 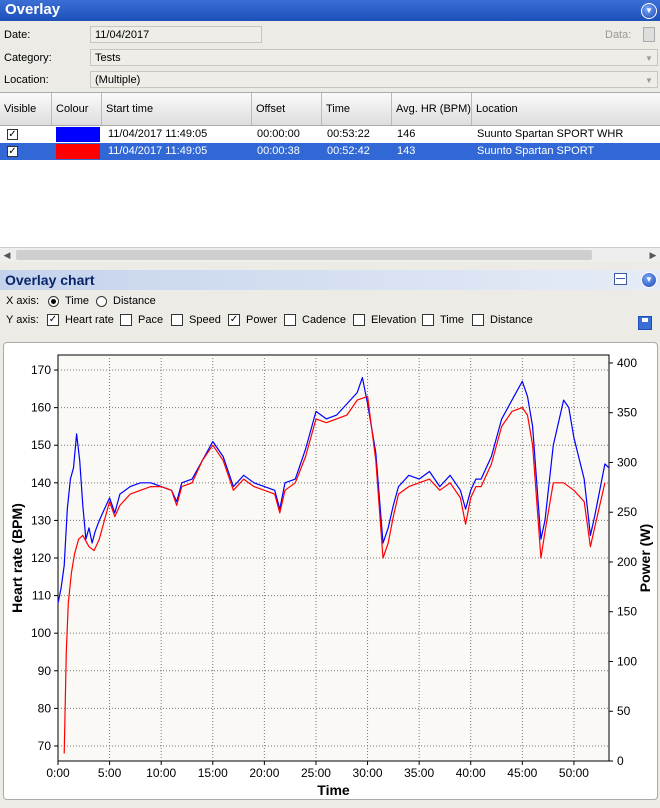 I want to click on location-dropdown: (Multiple) ▼, so click(x=374, y=79).